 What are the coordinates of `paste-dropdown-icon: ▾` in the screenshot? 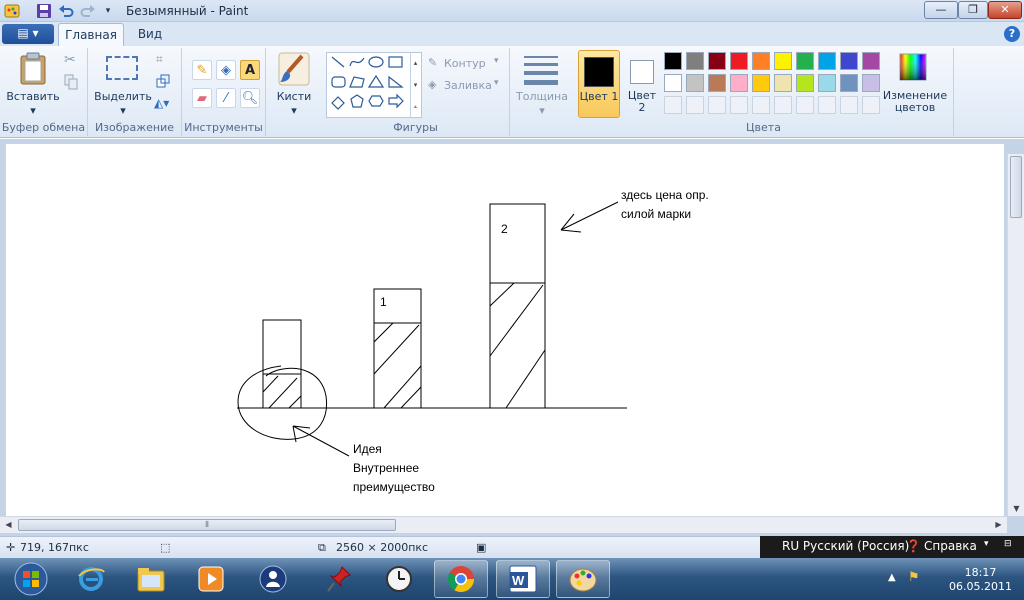 It's located at (33, 110).